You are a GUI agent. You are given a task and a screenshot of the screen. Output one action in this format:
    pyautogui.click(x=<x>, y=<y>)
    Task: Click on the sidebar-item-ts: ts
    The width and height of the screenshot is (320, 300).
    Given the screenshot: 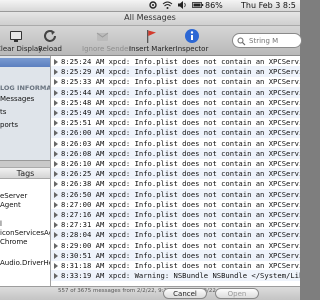 What is the action you would take?
    pyautogui.click(x=3, y=112)
    